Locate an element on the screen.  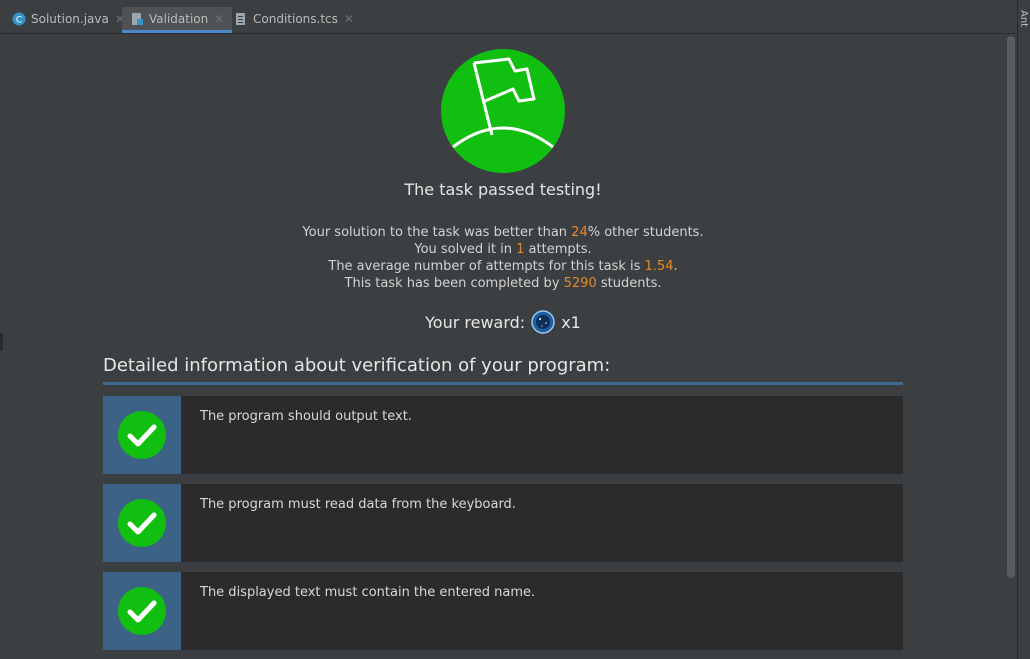
stat-attempts: You solved it in 1 attempts. is located at coordinates (503, 249).